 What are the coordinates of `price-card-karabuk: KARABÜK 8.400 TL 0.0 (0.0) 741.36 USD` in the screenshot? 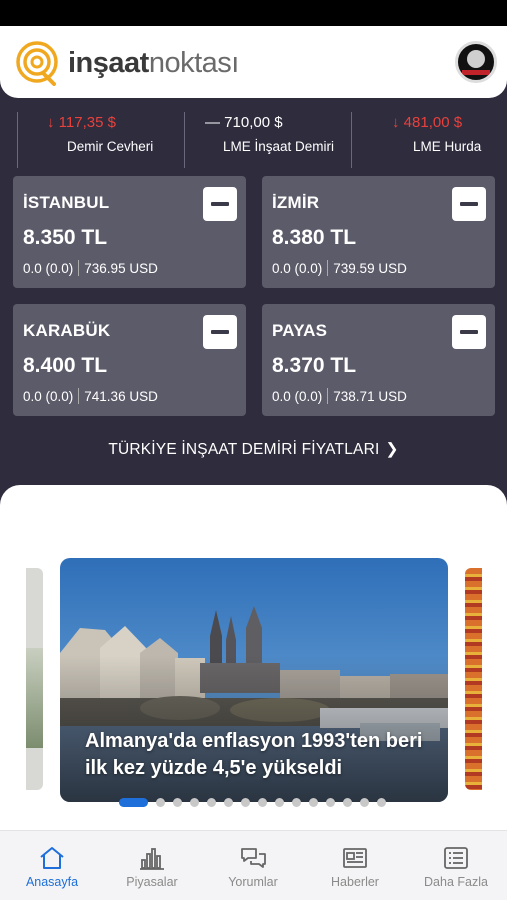 It's located at (129, 360).